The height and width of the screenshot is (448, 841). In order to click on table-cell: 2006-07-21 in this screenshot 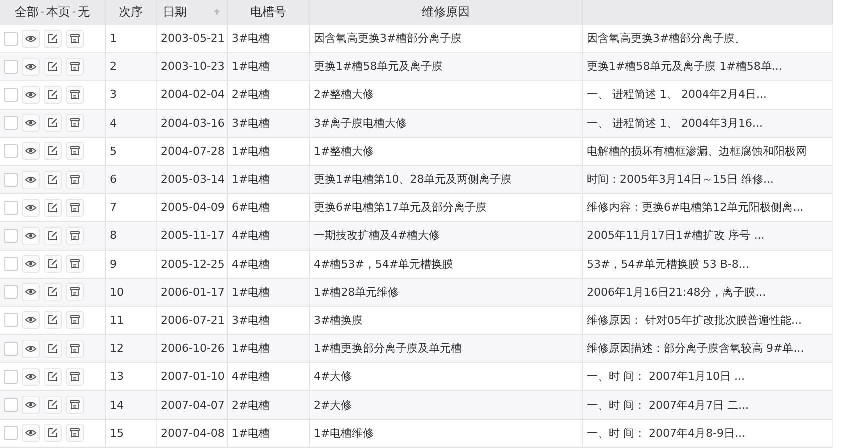, I will do `click(192, 320)`.